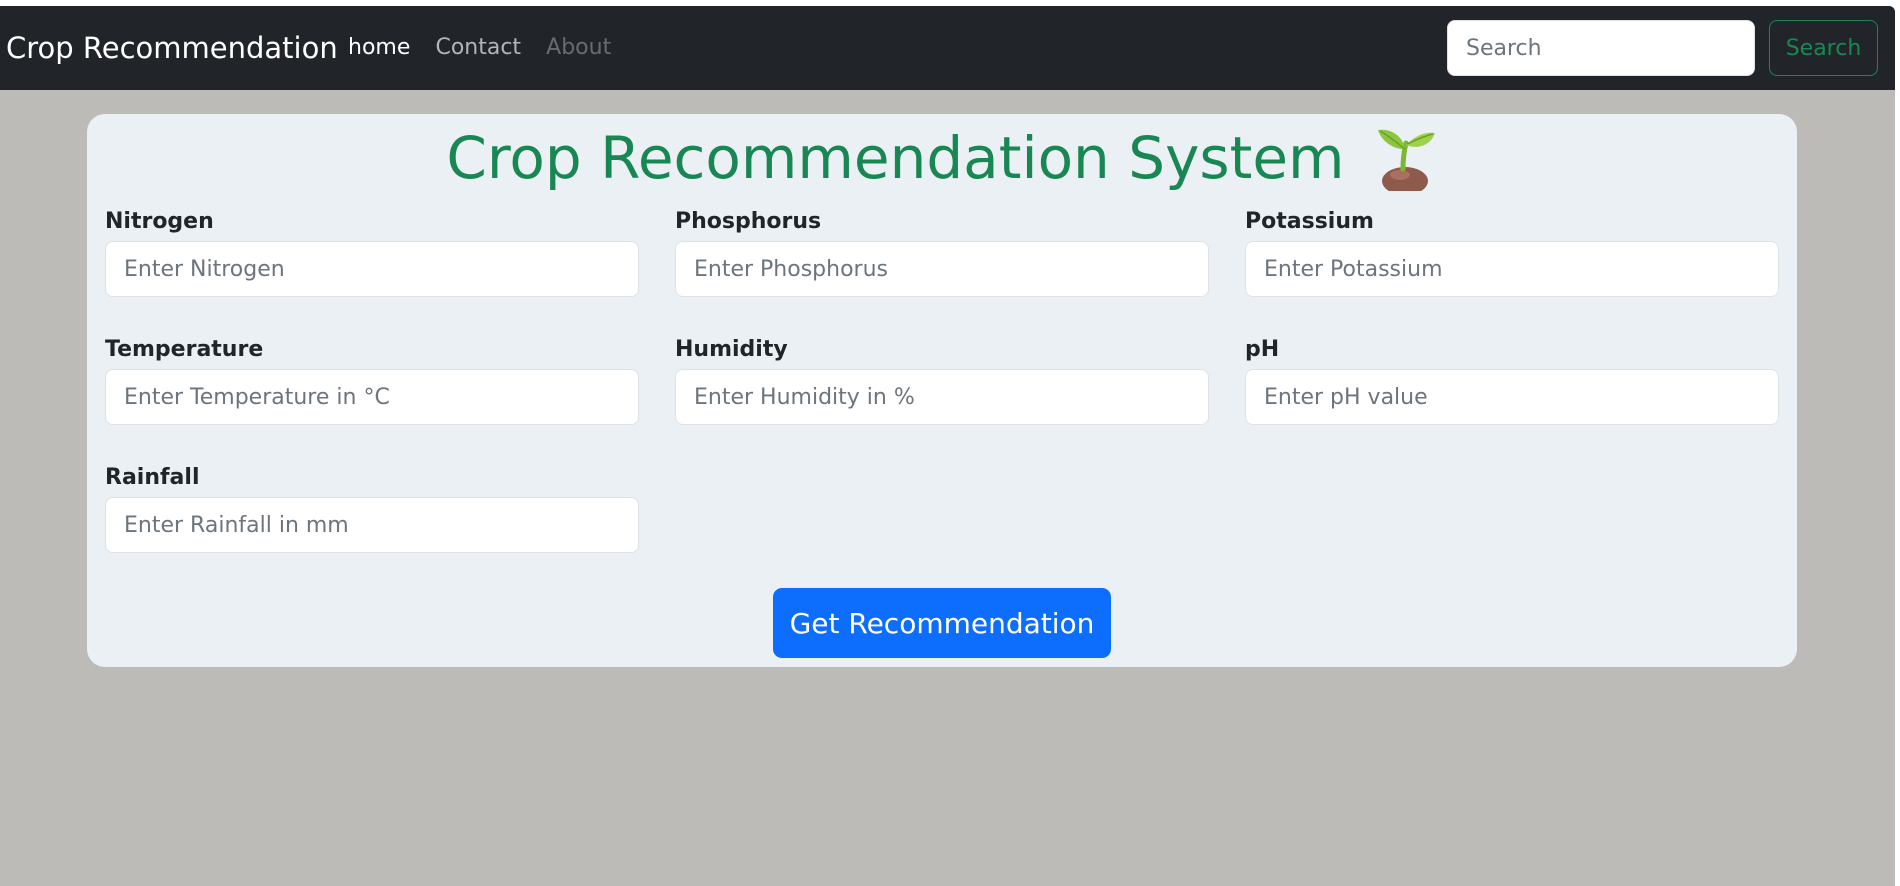 The width and height of the screenshot is (1900, 886). Describe the element at coordinates (159, 221) in the screenshot. I see `nitrogen-label: Nitrogen` at that location.